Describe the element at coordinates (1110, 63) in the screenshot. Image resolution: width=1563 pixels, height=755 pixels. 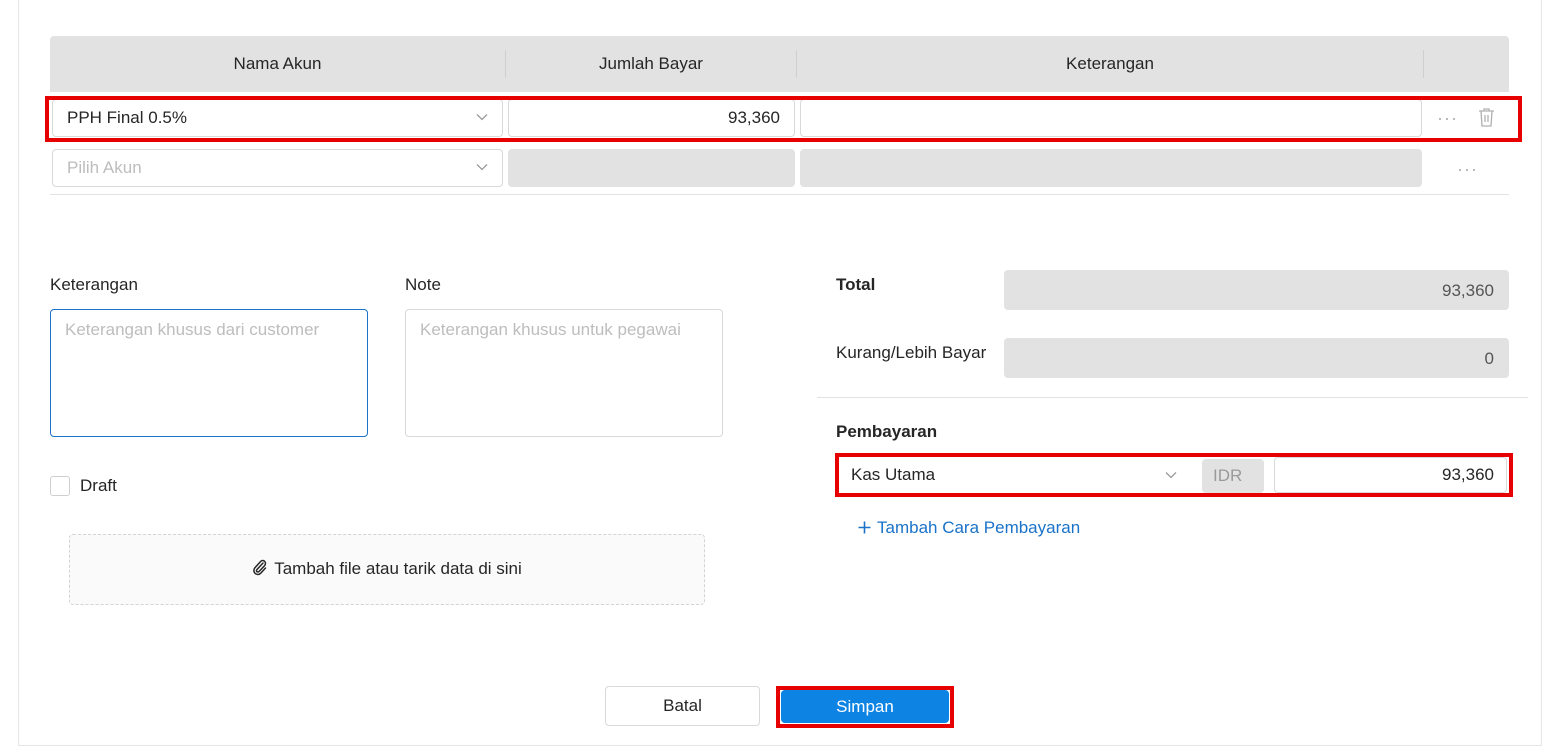
I see `header-keterangan: Keterangan` at that location.